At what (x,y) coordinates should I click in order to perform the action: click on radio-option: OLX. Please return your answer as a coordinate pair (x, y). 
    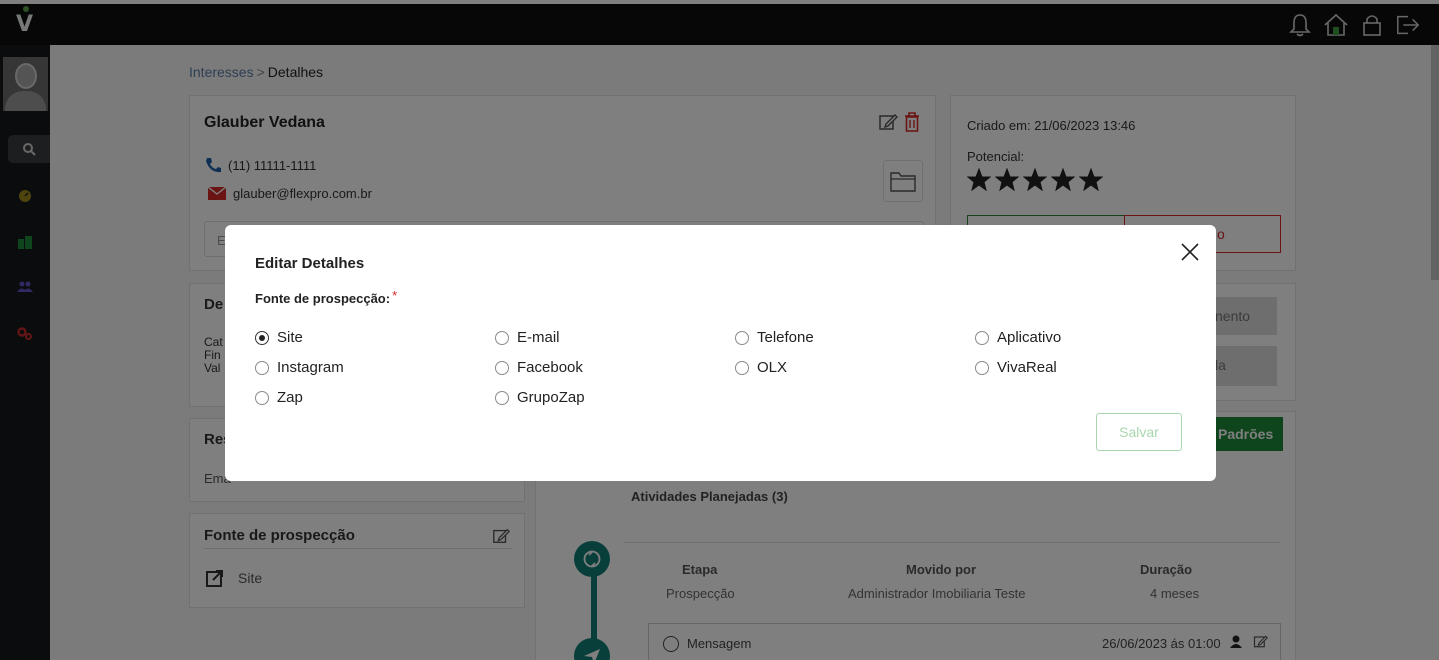
    Looking at the image, I should click on (761, 367).